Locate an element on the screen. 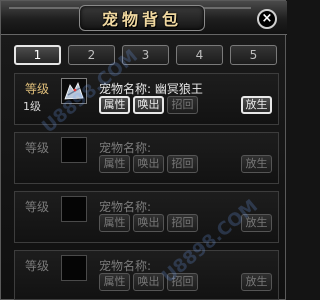 The width and height of the screenshot is (320, 300). pet-slot-1: 等级 1级 宠物名称: 幽冥狼王 属性 唤出 招回 放生 is located at coordinates (146, 99).